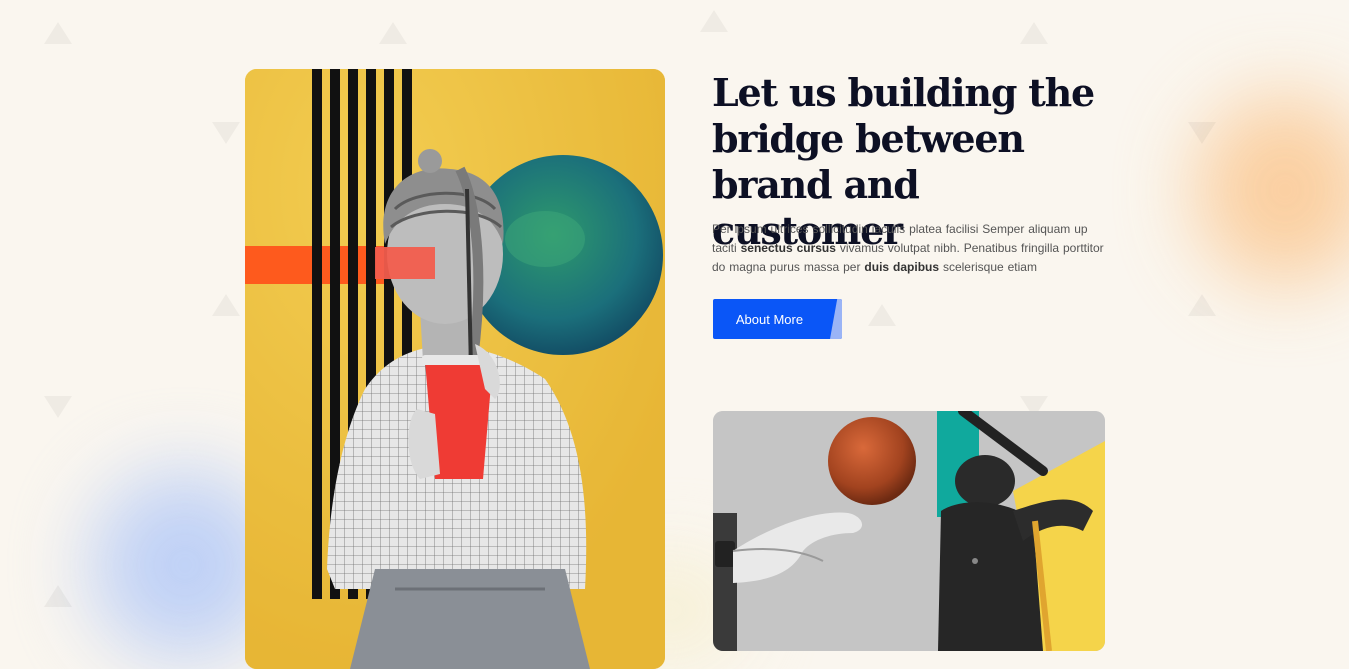 This screenshot has width=1349, height=669. I want to click on secondary-collage-image, so click(909, 531).